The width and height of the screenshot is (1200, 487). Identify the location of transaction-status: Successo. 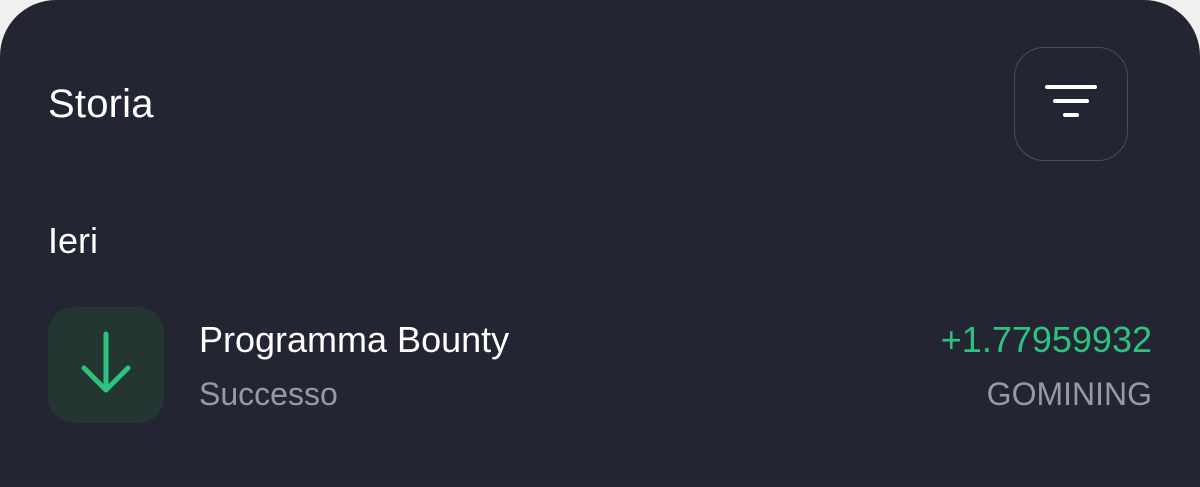
(268, 394).